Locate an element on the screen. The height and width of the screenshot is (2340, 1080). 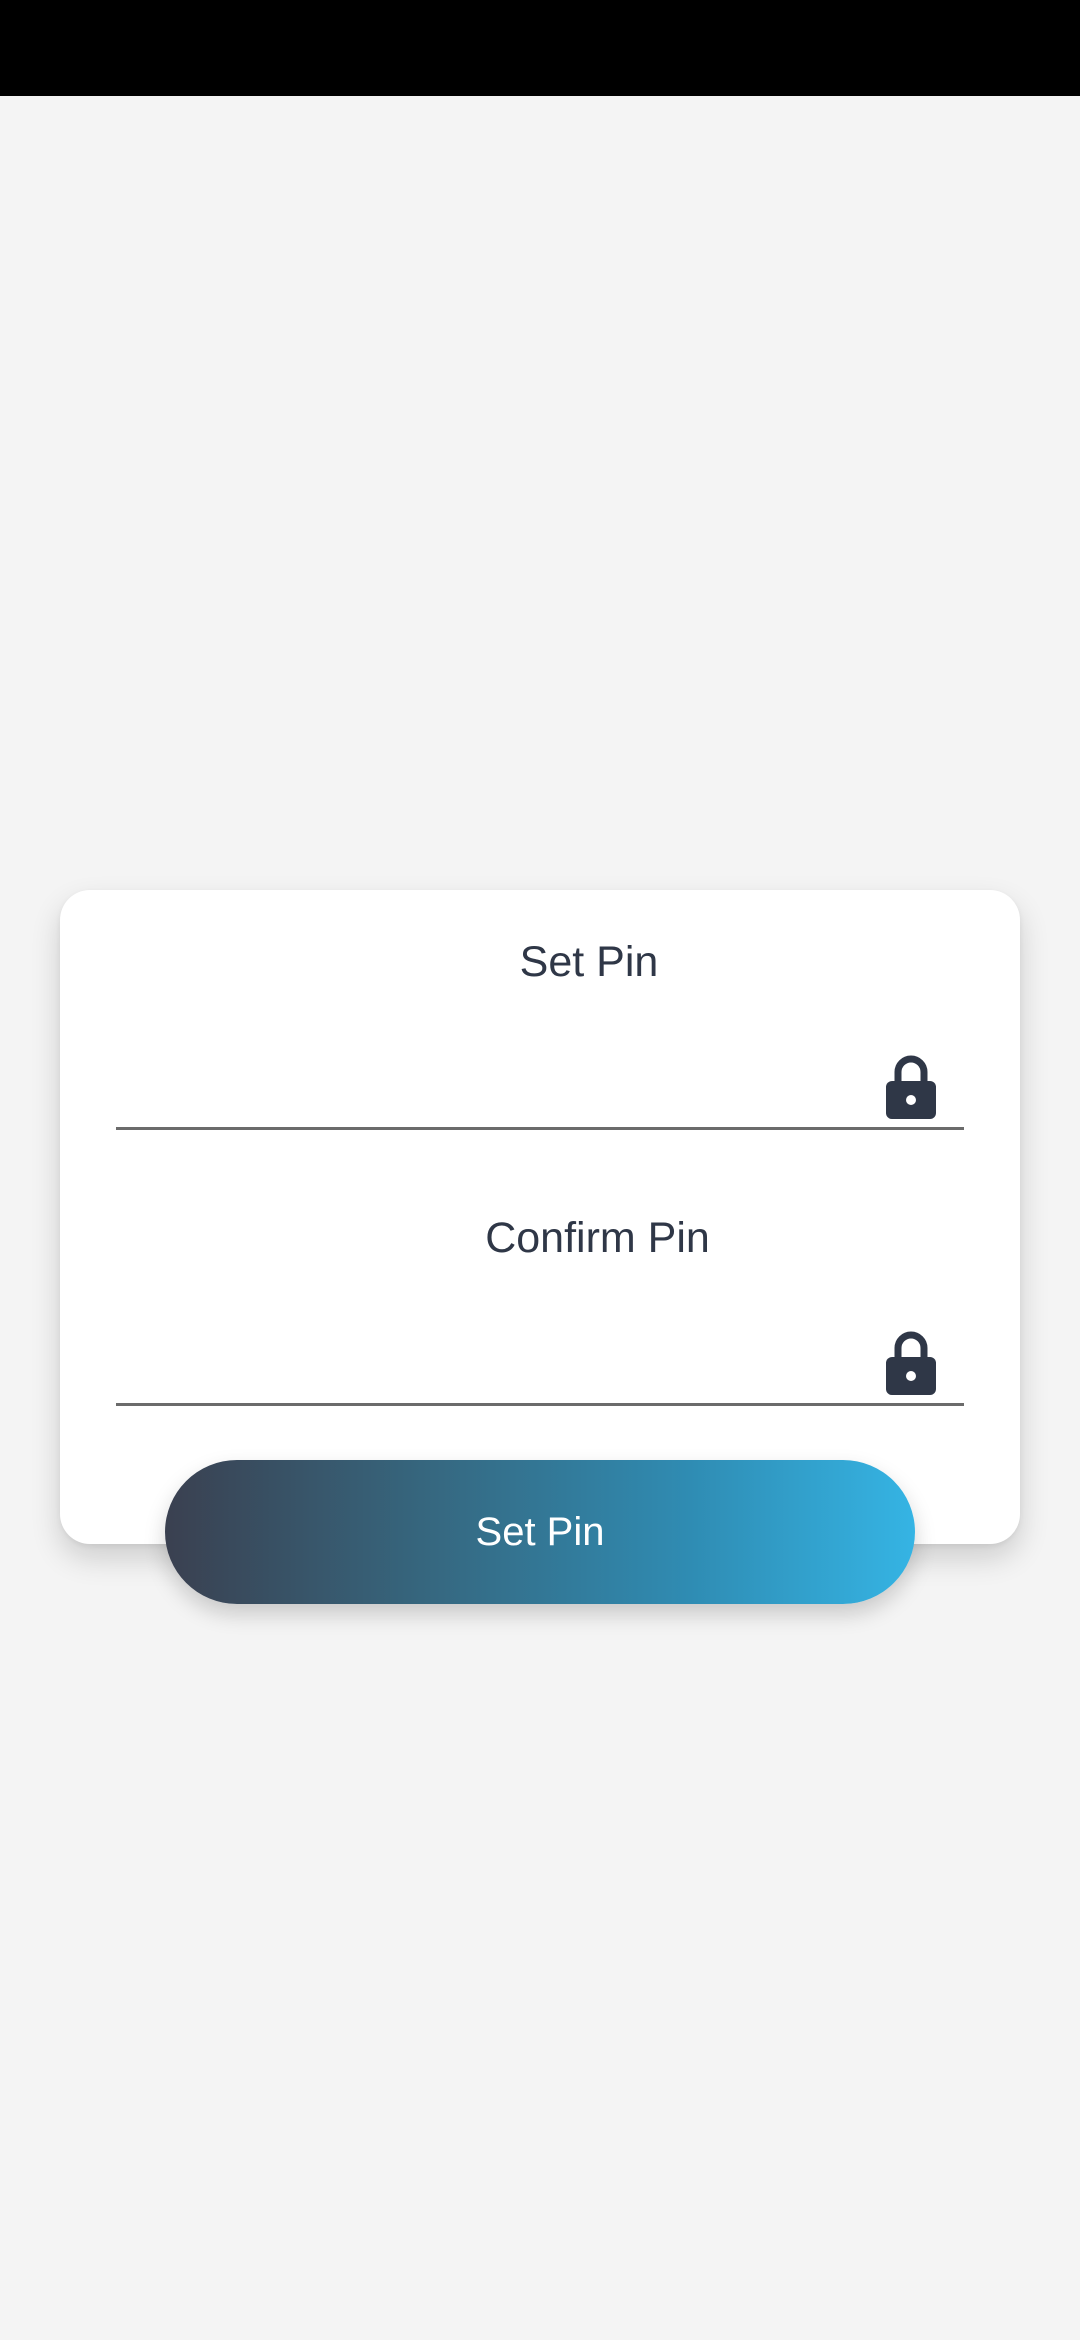
set-pin-label: Set Pin is located at coordinates (589, 962).